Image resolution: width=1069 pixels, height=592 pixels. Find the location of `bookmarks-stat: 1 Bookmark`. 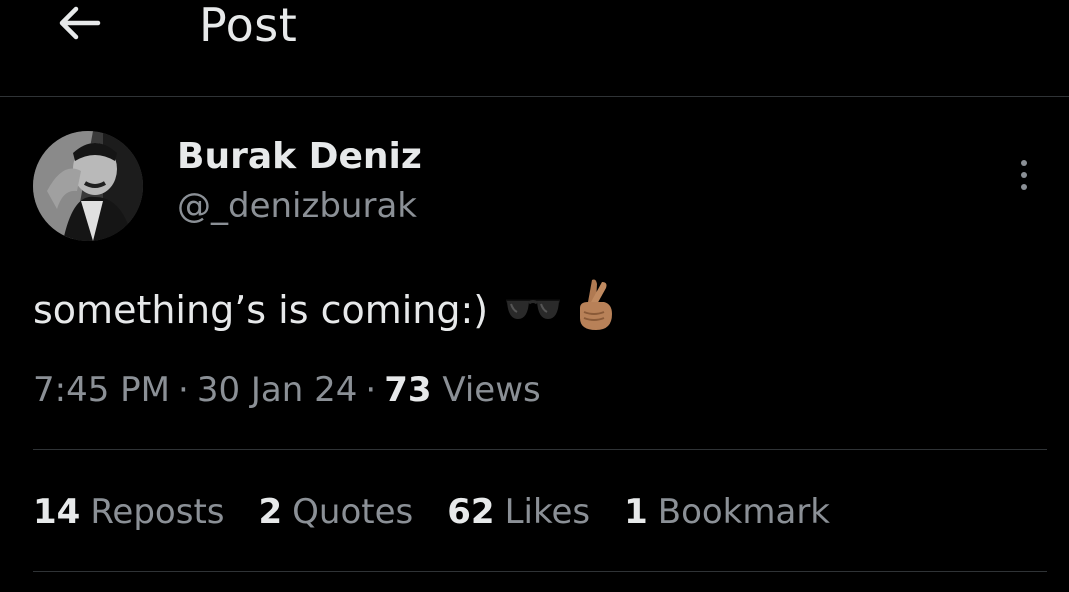

bookmarks-stat: 1 Bookmark is located at coordinates (727, 512).